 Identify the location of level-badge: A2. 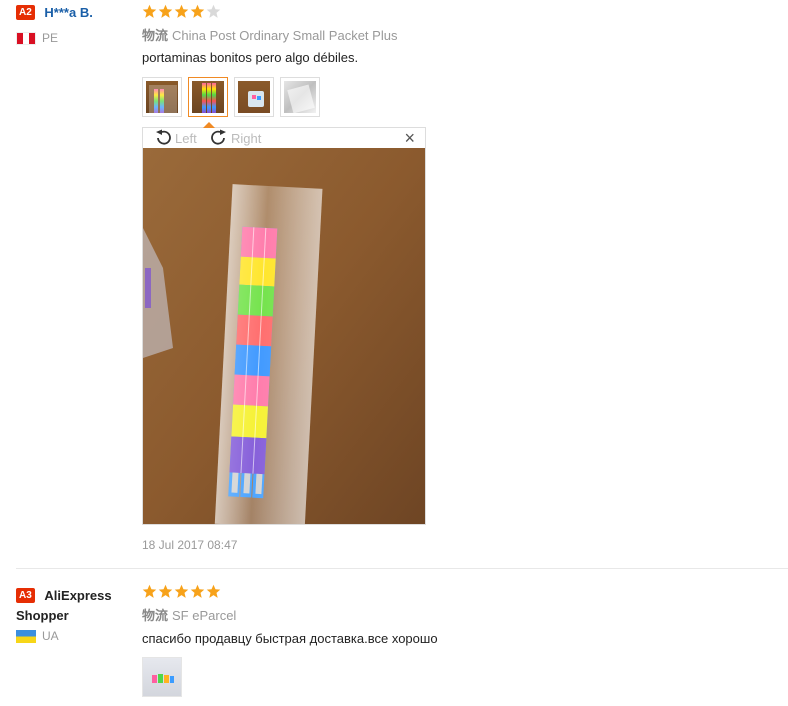
(25, 13).